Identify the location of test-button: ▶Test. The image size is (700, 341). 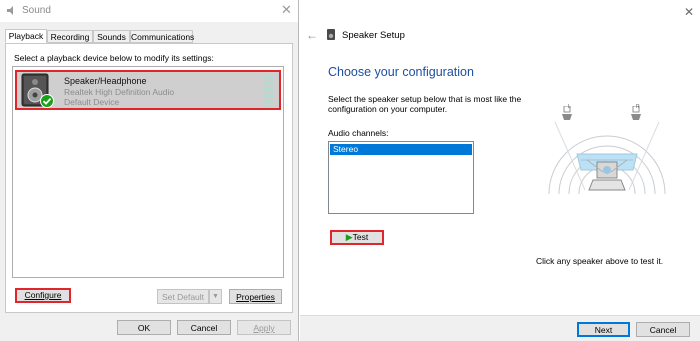
(357, 237).